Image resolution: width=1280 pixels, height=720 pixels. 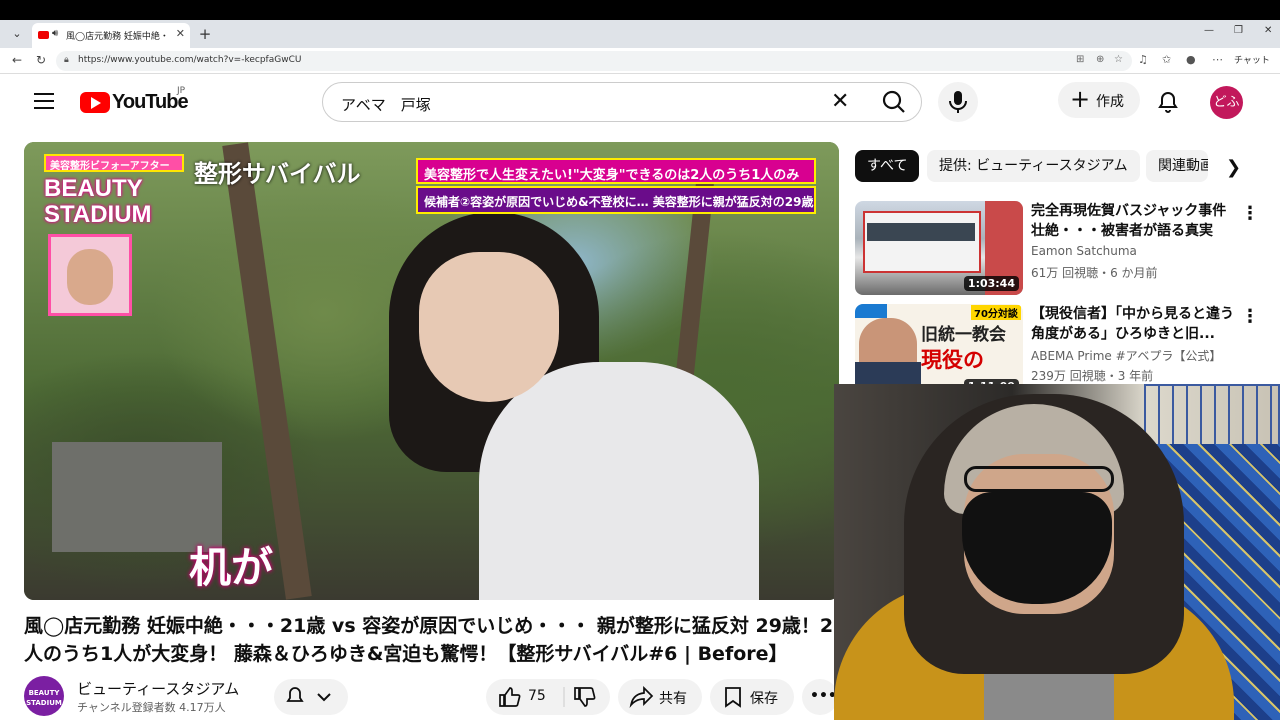 What do you see at coordinates (43, 35) in the screenshot?
I see `youtube-favicon-icon` at bounding box center [43, 35].